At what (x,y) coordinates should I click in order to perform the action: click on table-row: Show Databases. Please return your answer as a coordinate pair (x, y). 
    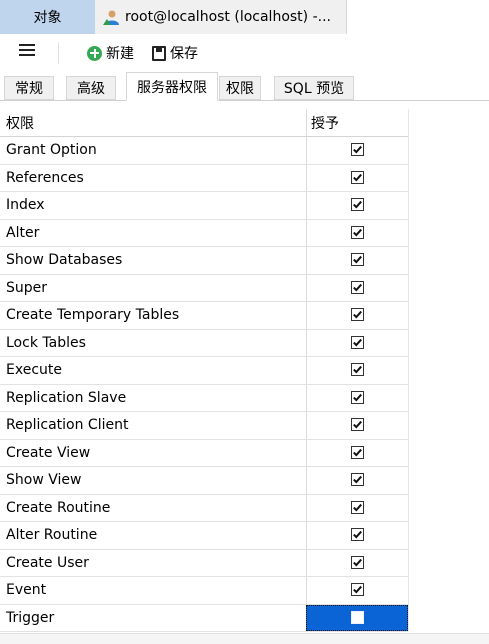
    Looking at the image, I should click on (204, 261).